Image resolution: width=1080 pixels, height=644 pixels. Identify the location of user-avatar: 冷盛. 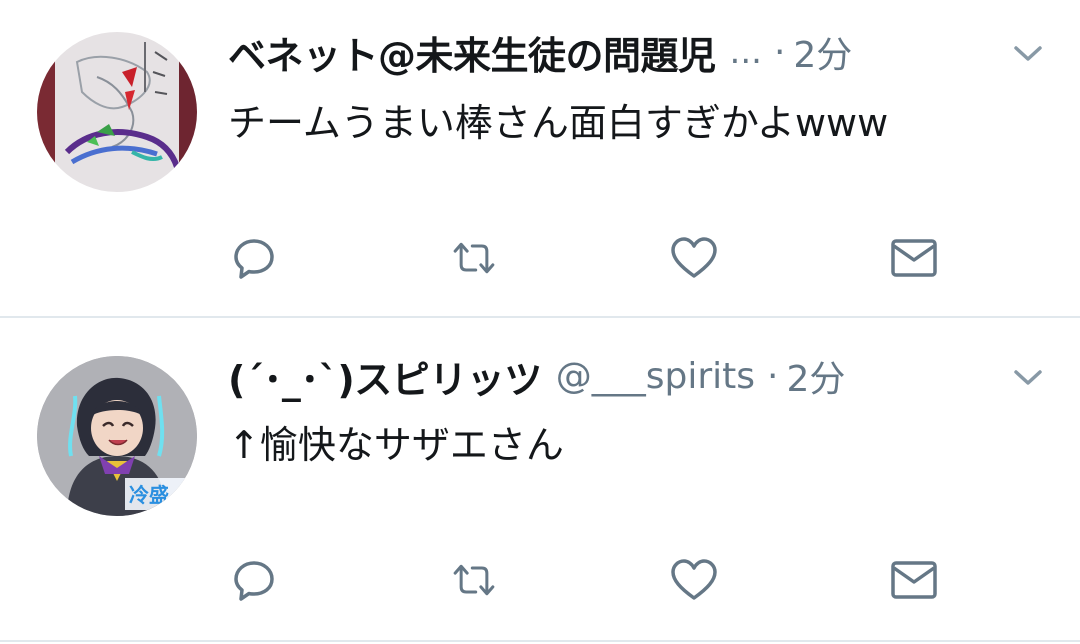
(117, 436).